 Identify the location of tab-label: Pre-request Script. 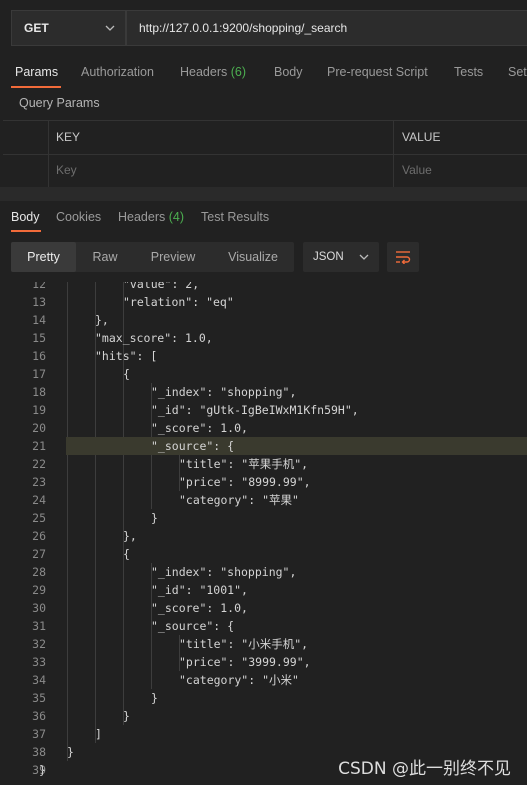
(377, 72).